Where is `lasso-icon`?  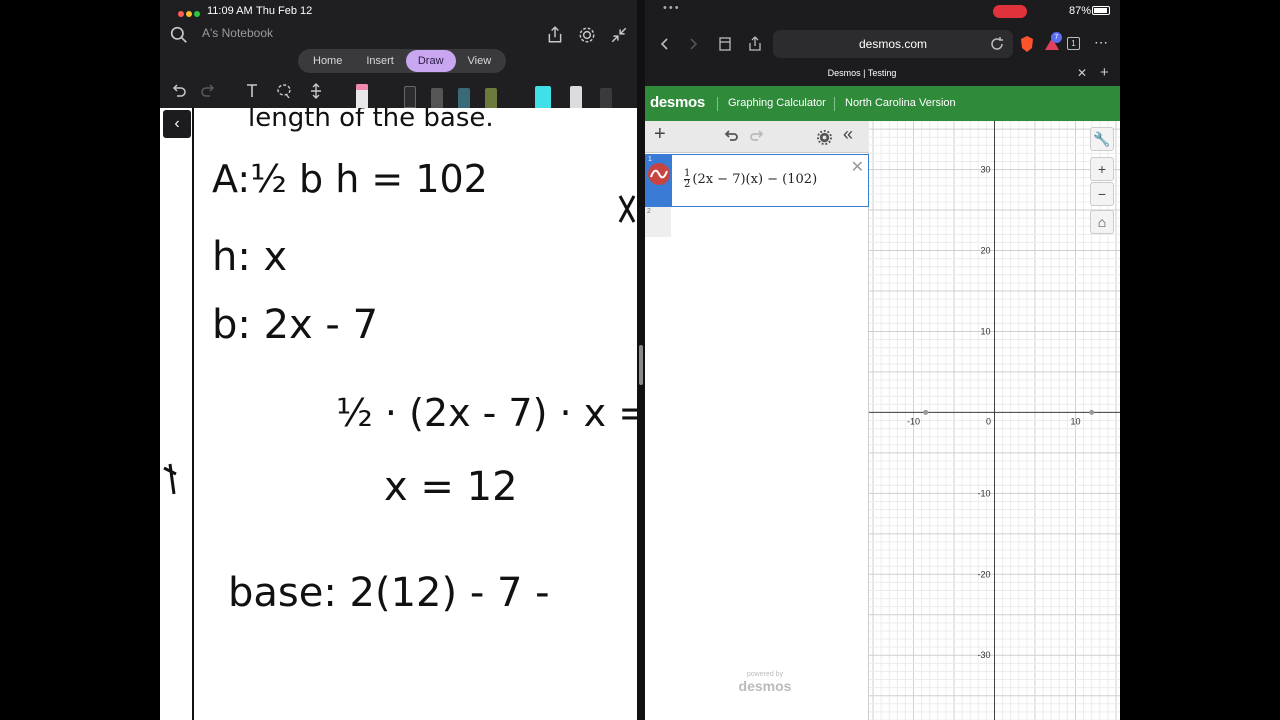 lasso-icon is located at coordinates (284, 91).